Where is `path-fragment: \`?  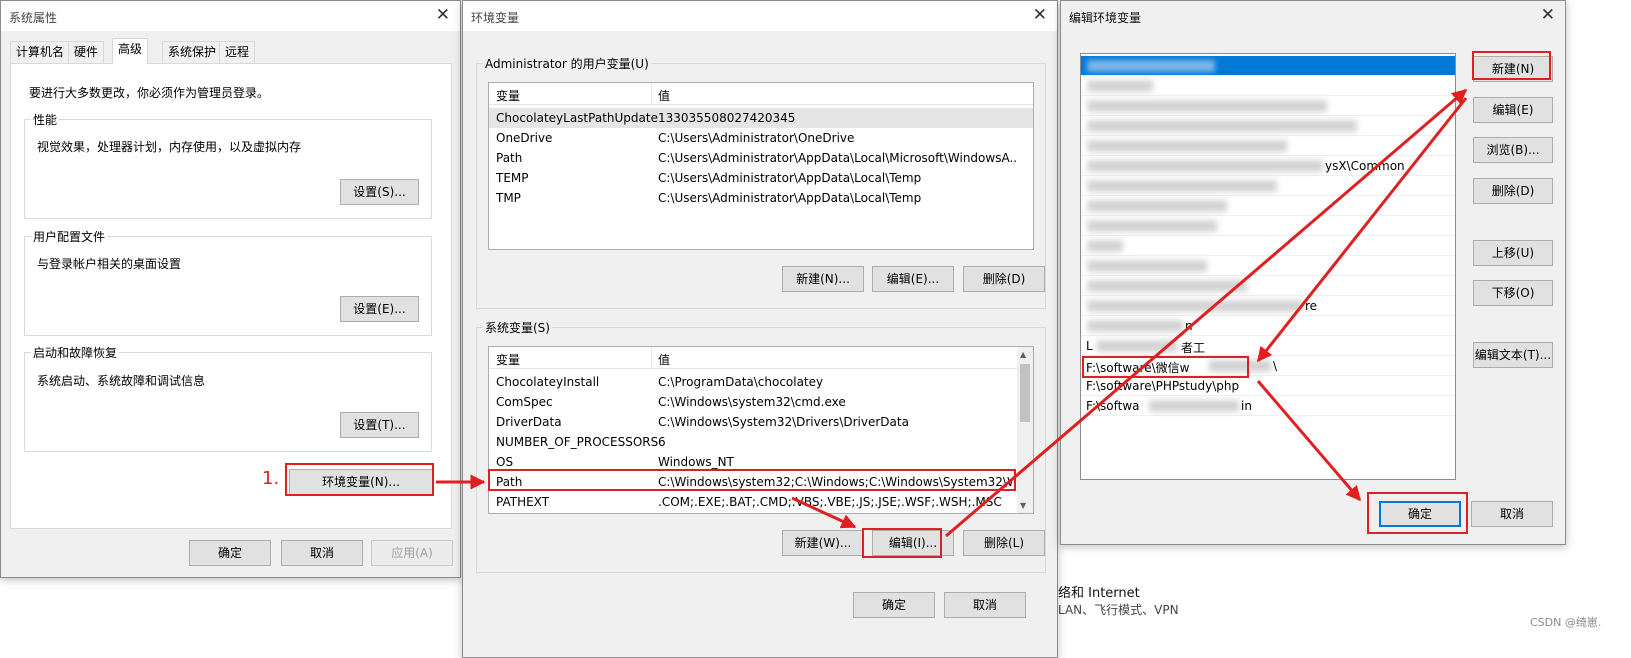
path-fragment: \ is located at coordinates (1275, 366).